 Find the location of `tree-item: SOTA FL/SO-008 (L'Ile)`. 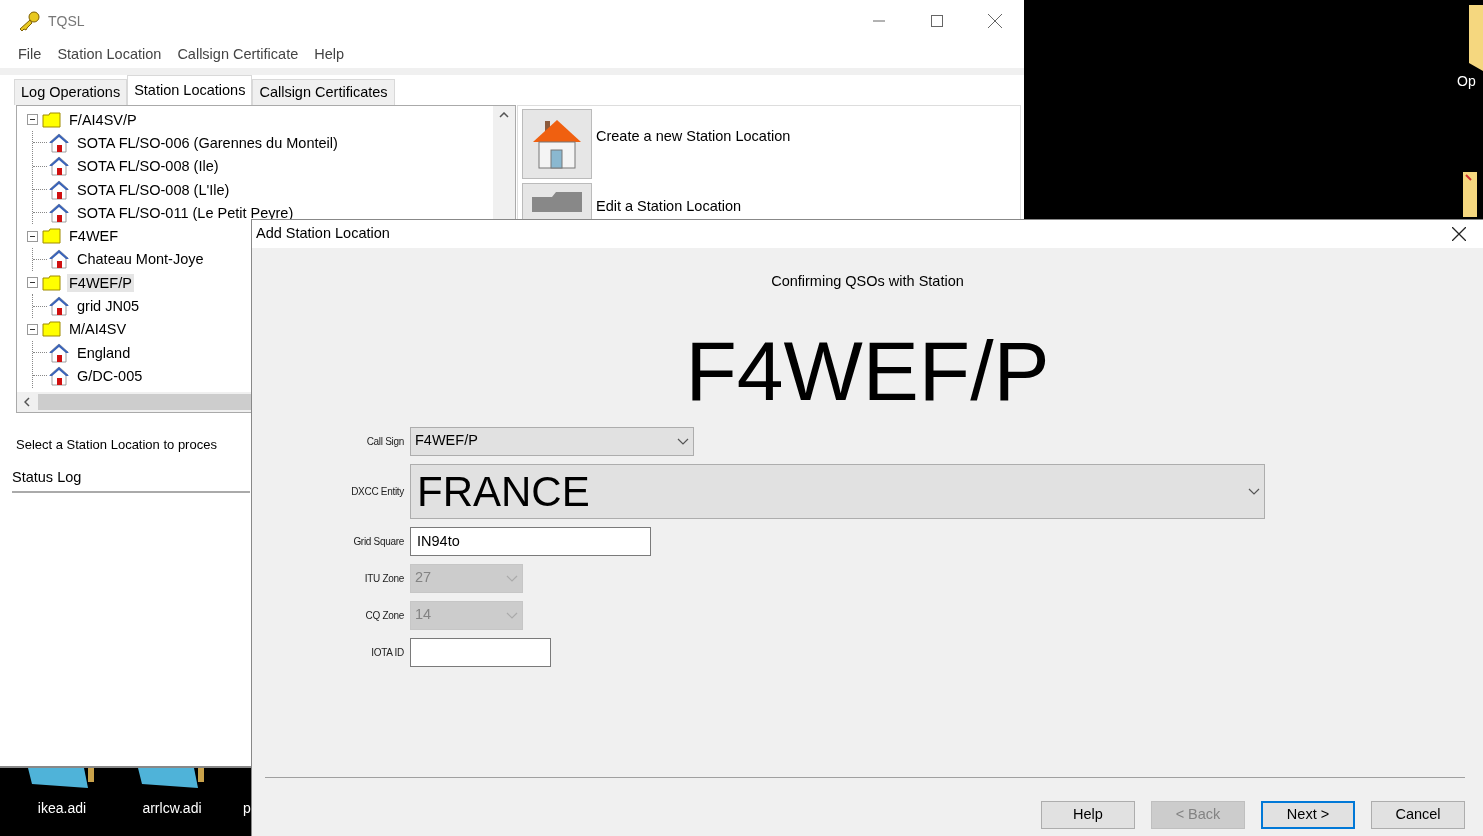

tree-item: SOTA FL/SO-008 (L'Ile) is located at coordinates (153, 189).